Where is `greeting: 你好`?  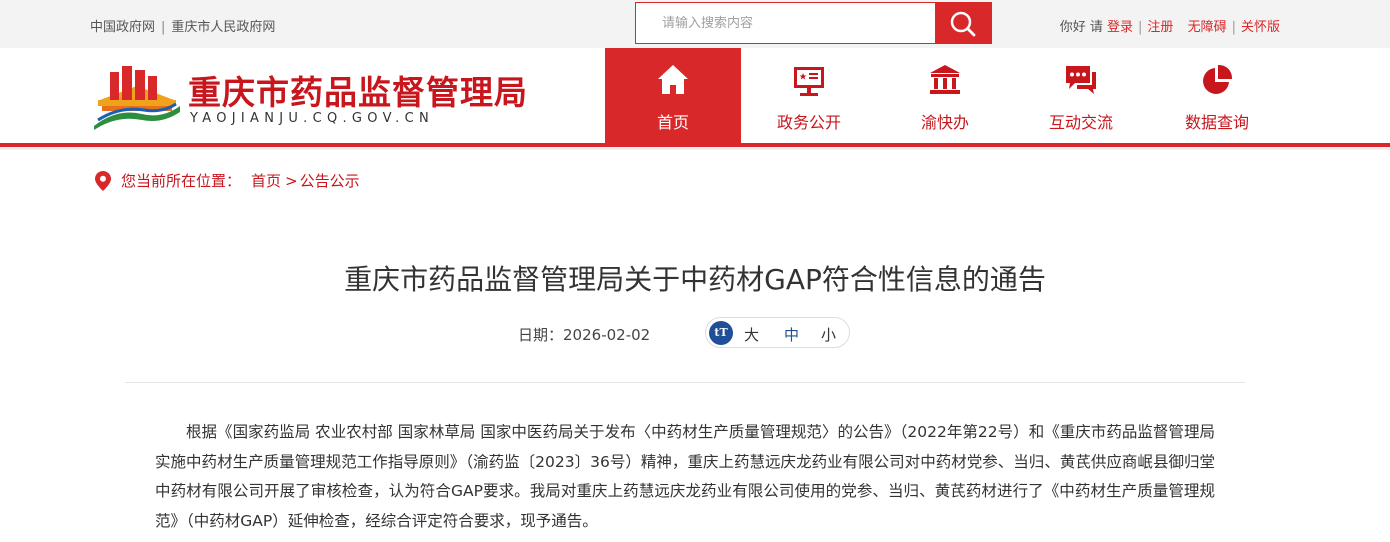
greeting: 你好 is located at coordinates (1072, 27).